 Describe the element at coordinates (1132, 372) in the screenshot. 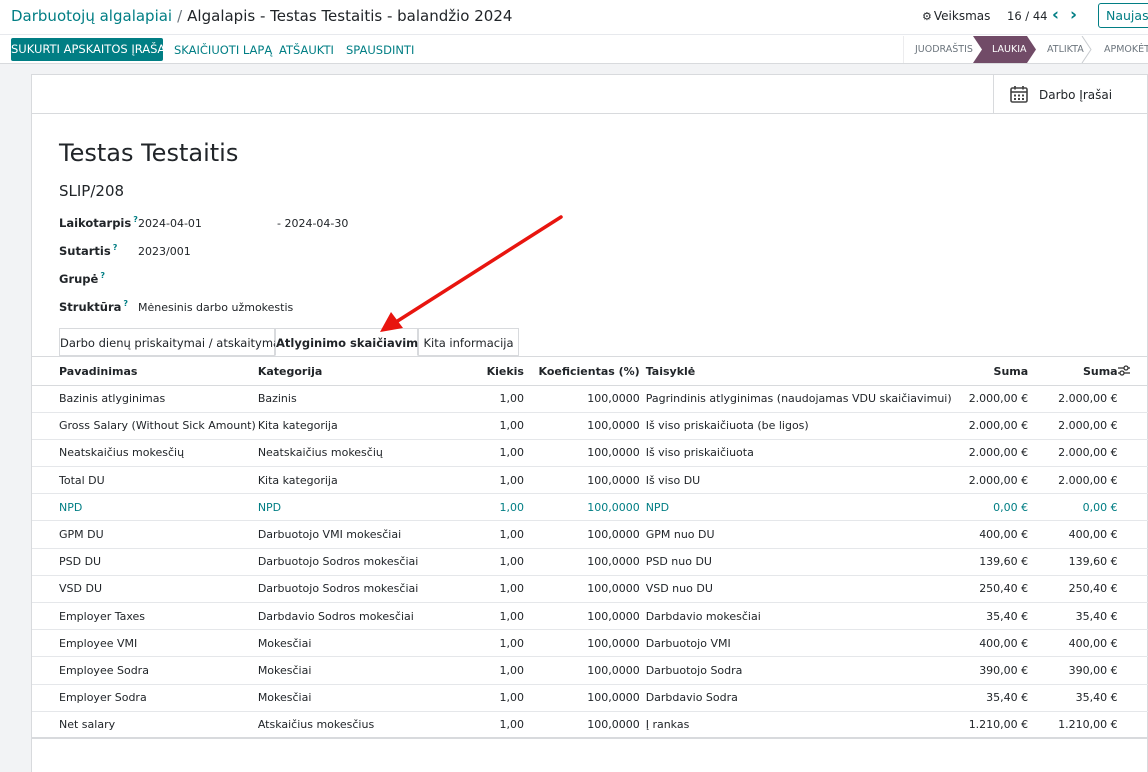

I see `optional-columns-toggle` at that location.